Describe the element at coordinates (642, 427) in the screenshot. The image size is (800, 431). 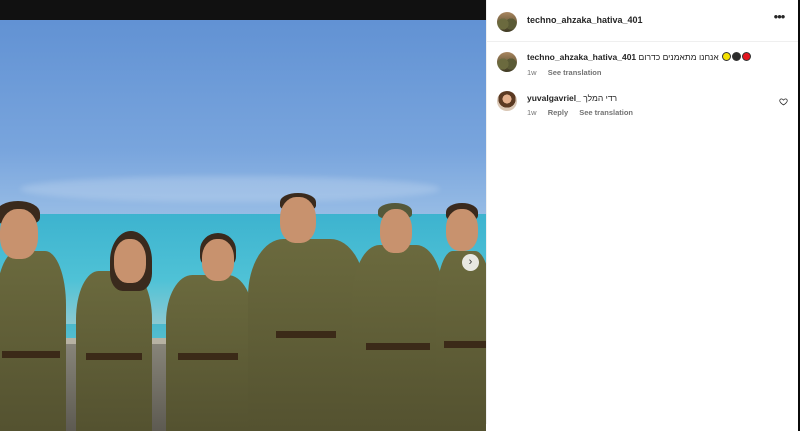
I see `panel-bottom-edge` at that location.